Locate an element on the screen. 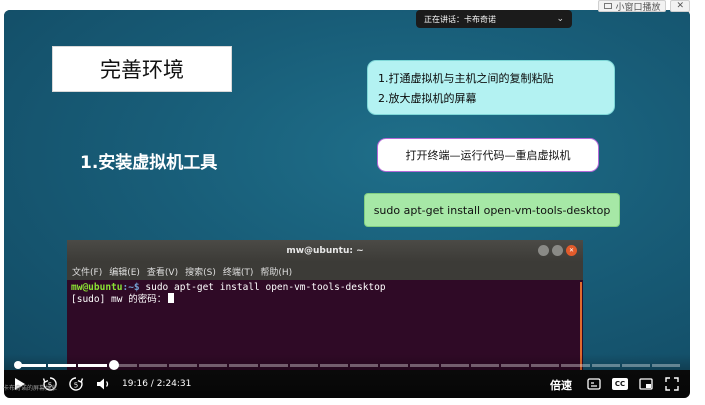  time-display: 19:16 / 2:24:31 is located at coordinates (157, 384).